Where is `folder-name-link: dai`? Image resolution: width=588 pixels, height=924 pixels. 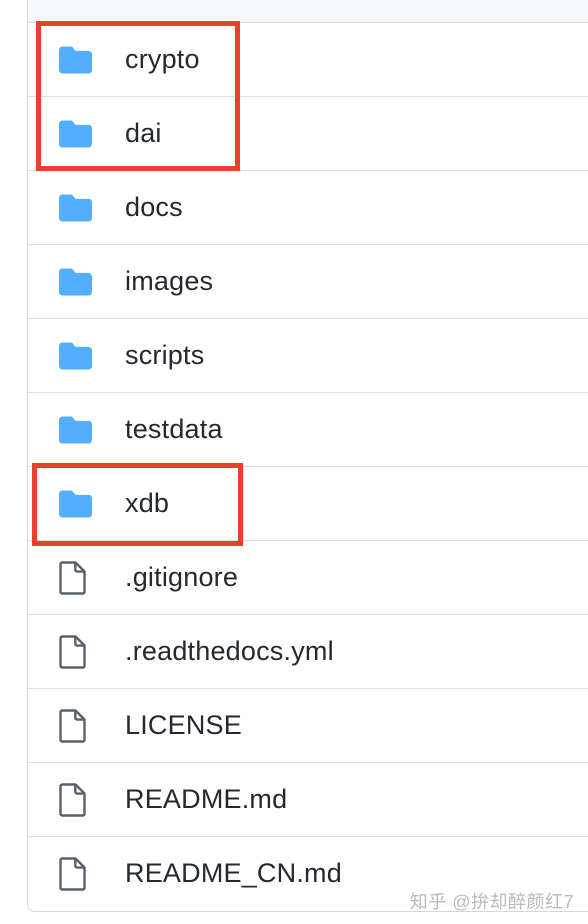 folder-name-link: dai is located at coordinates (143, 132).